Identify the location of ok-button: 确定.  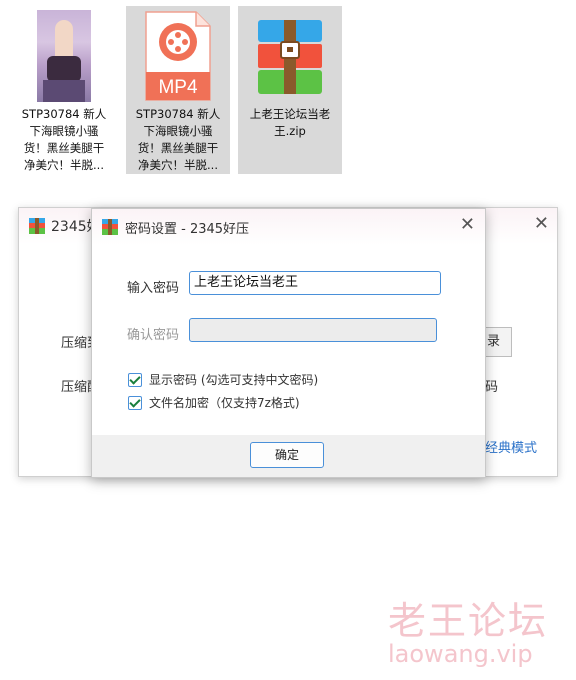
(287, 455).